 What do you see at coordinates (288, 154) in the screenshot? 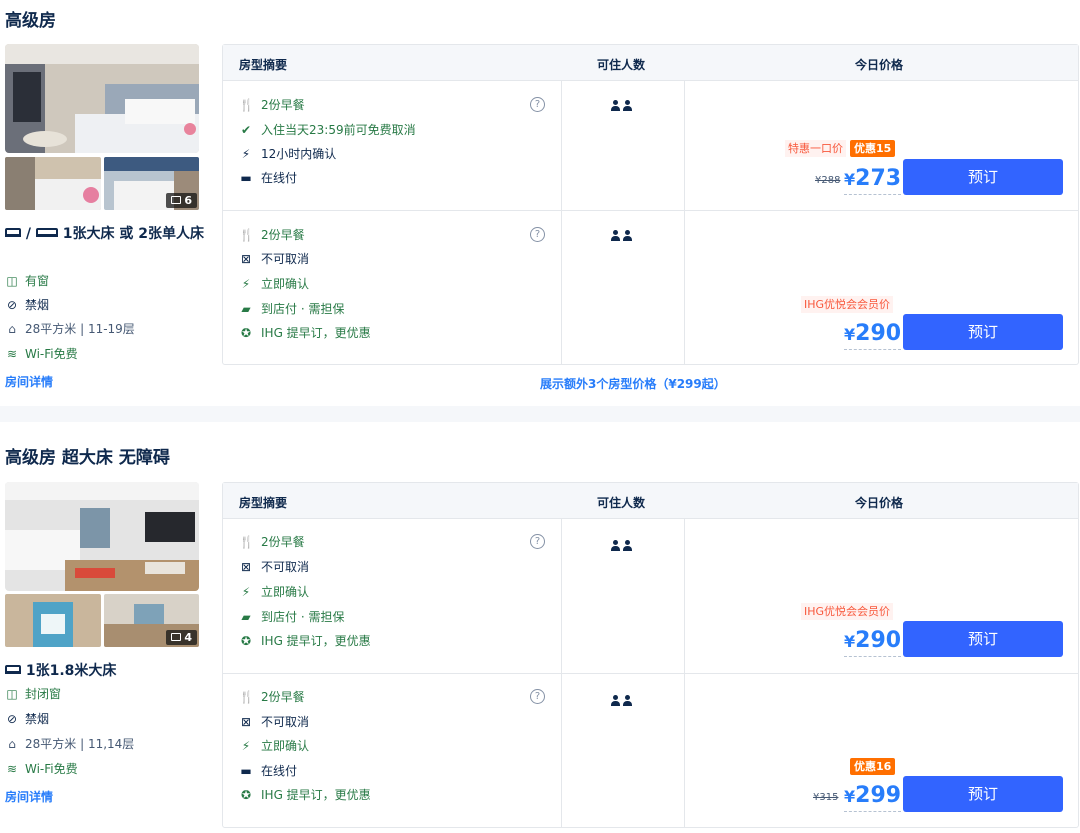
I see `feature-confirm: ⚡ 12小时内确认` at bounding box center [288, 154].